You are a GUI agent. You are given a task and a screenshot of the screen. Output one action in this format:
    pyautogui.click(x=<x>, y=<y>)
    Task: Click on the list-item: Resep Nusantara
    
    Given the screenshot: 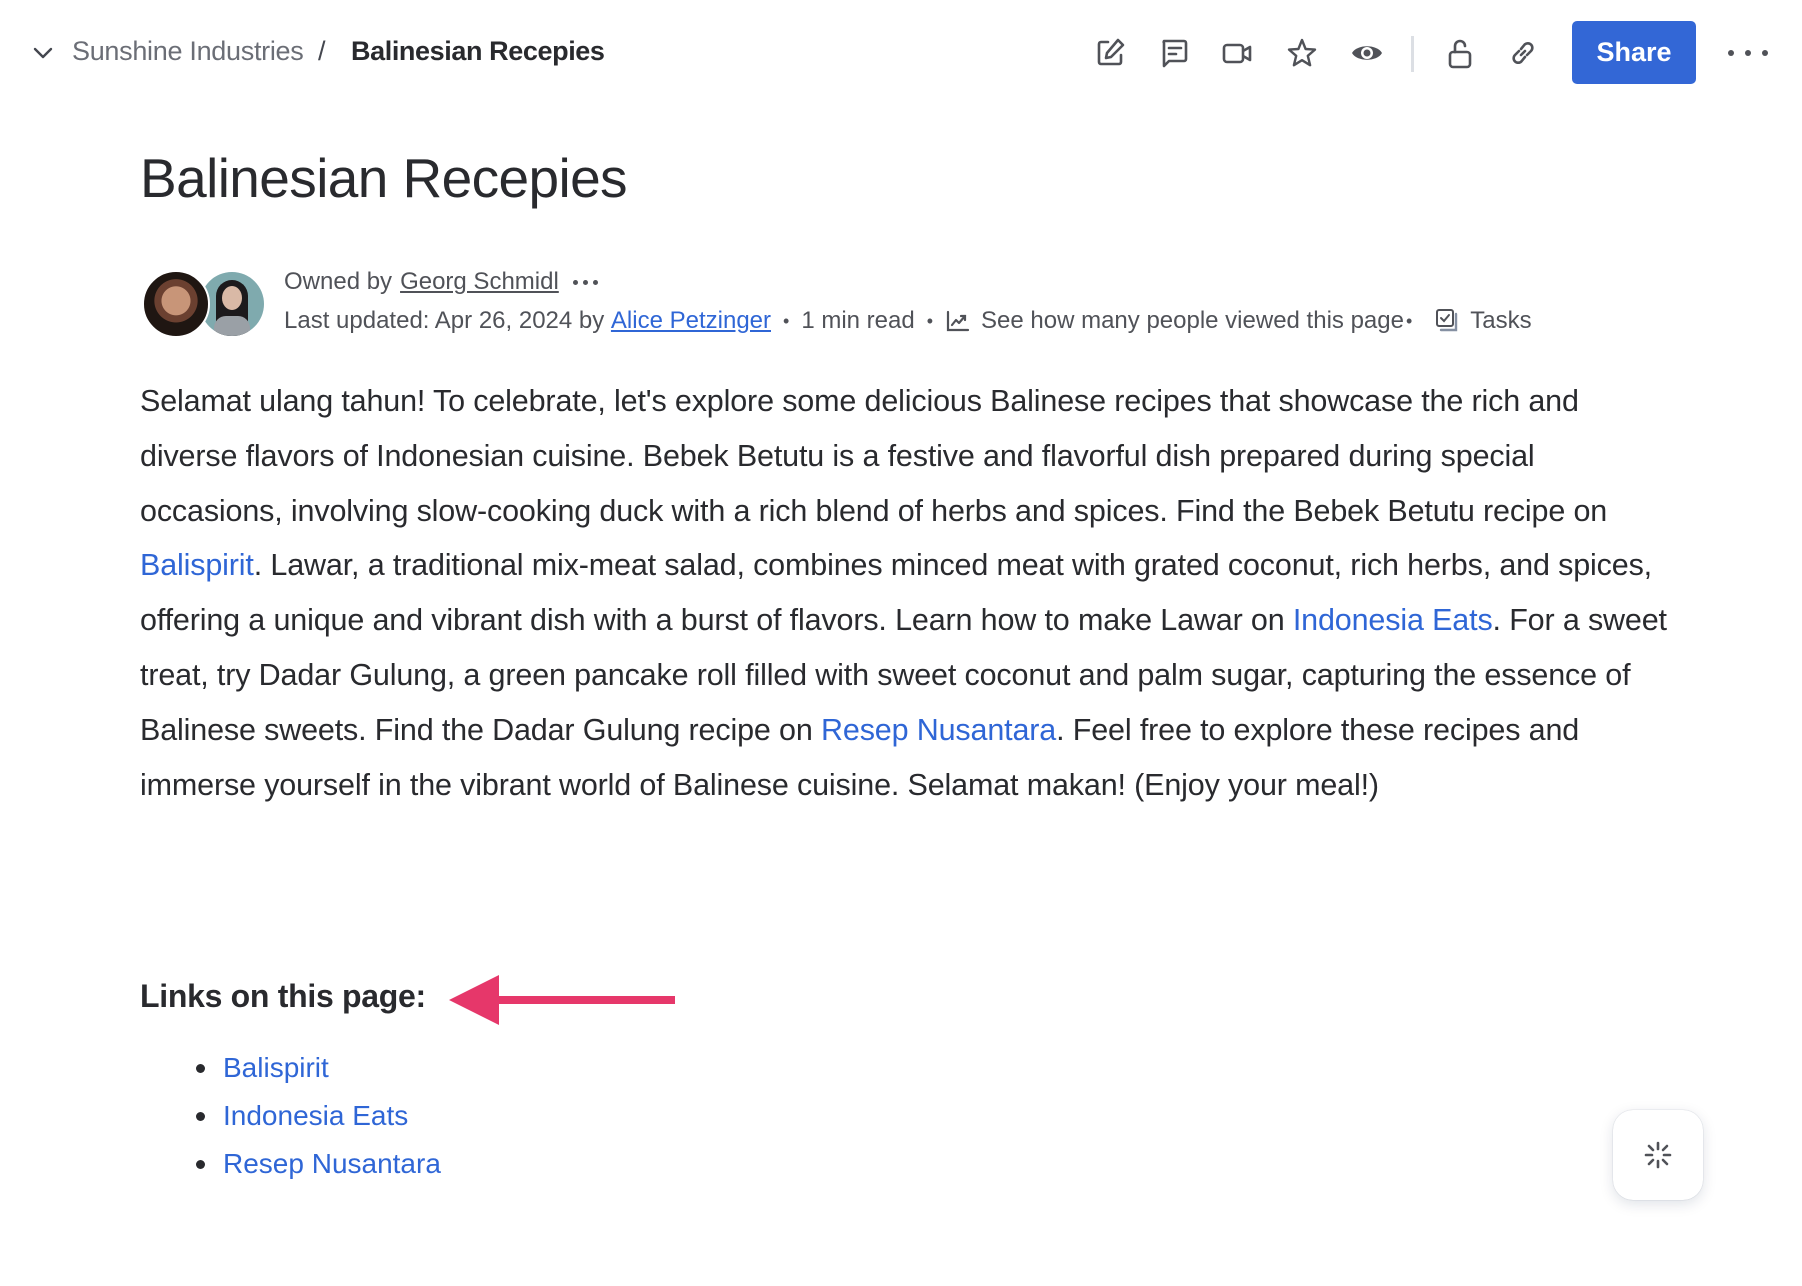 What is the action you would take?
    pyautogui.click(x=315, y=1164)
    